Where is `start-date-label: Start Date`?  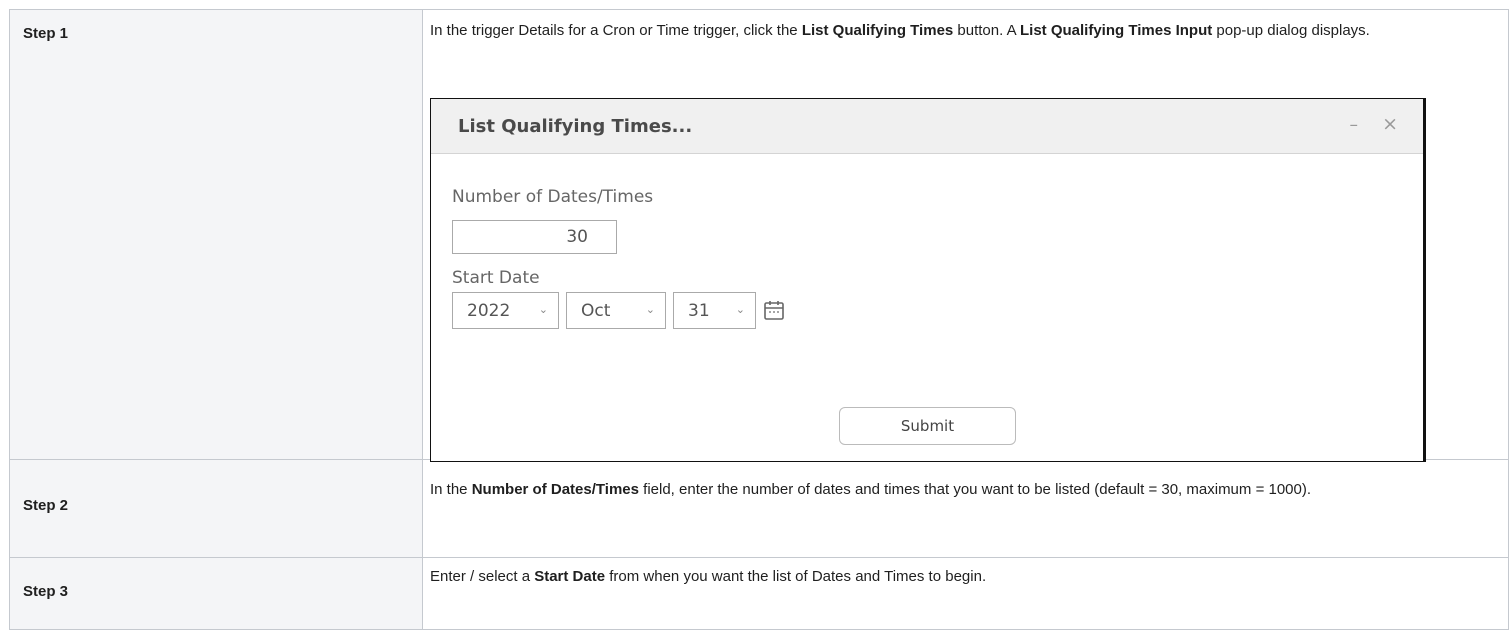
start-date-label: Start Date is located at coordinates (496, 278).